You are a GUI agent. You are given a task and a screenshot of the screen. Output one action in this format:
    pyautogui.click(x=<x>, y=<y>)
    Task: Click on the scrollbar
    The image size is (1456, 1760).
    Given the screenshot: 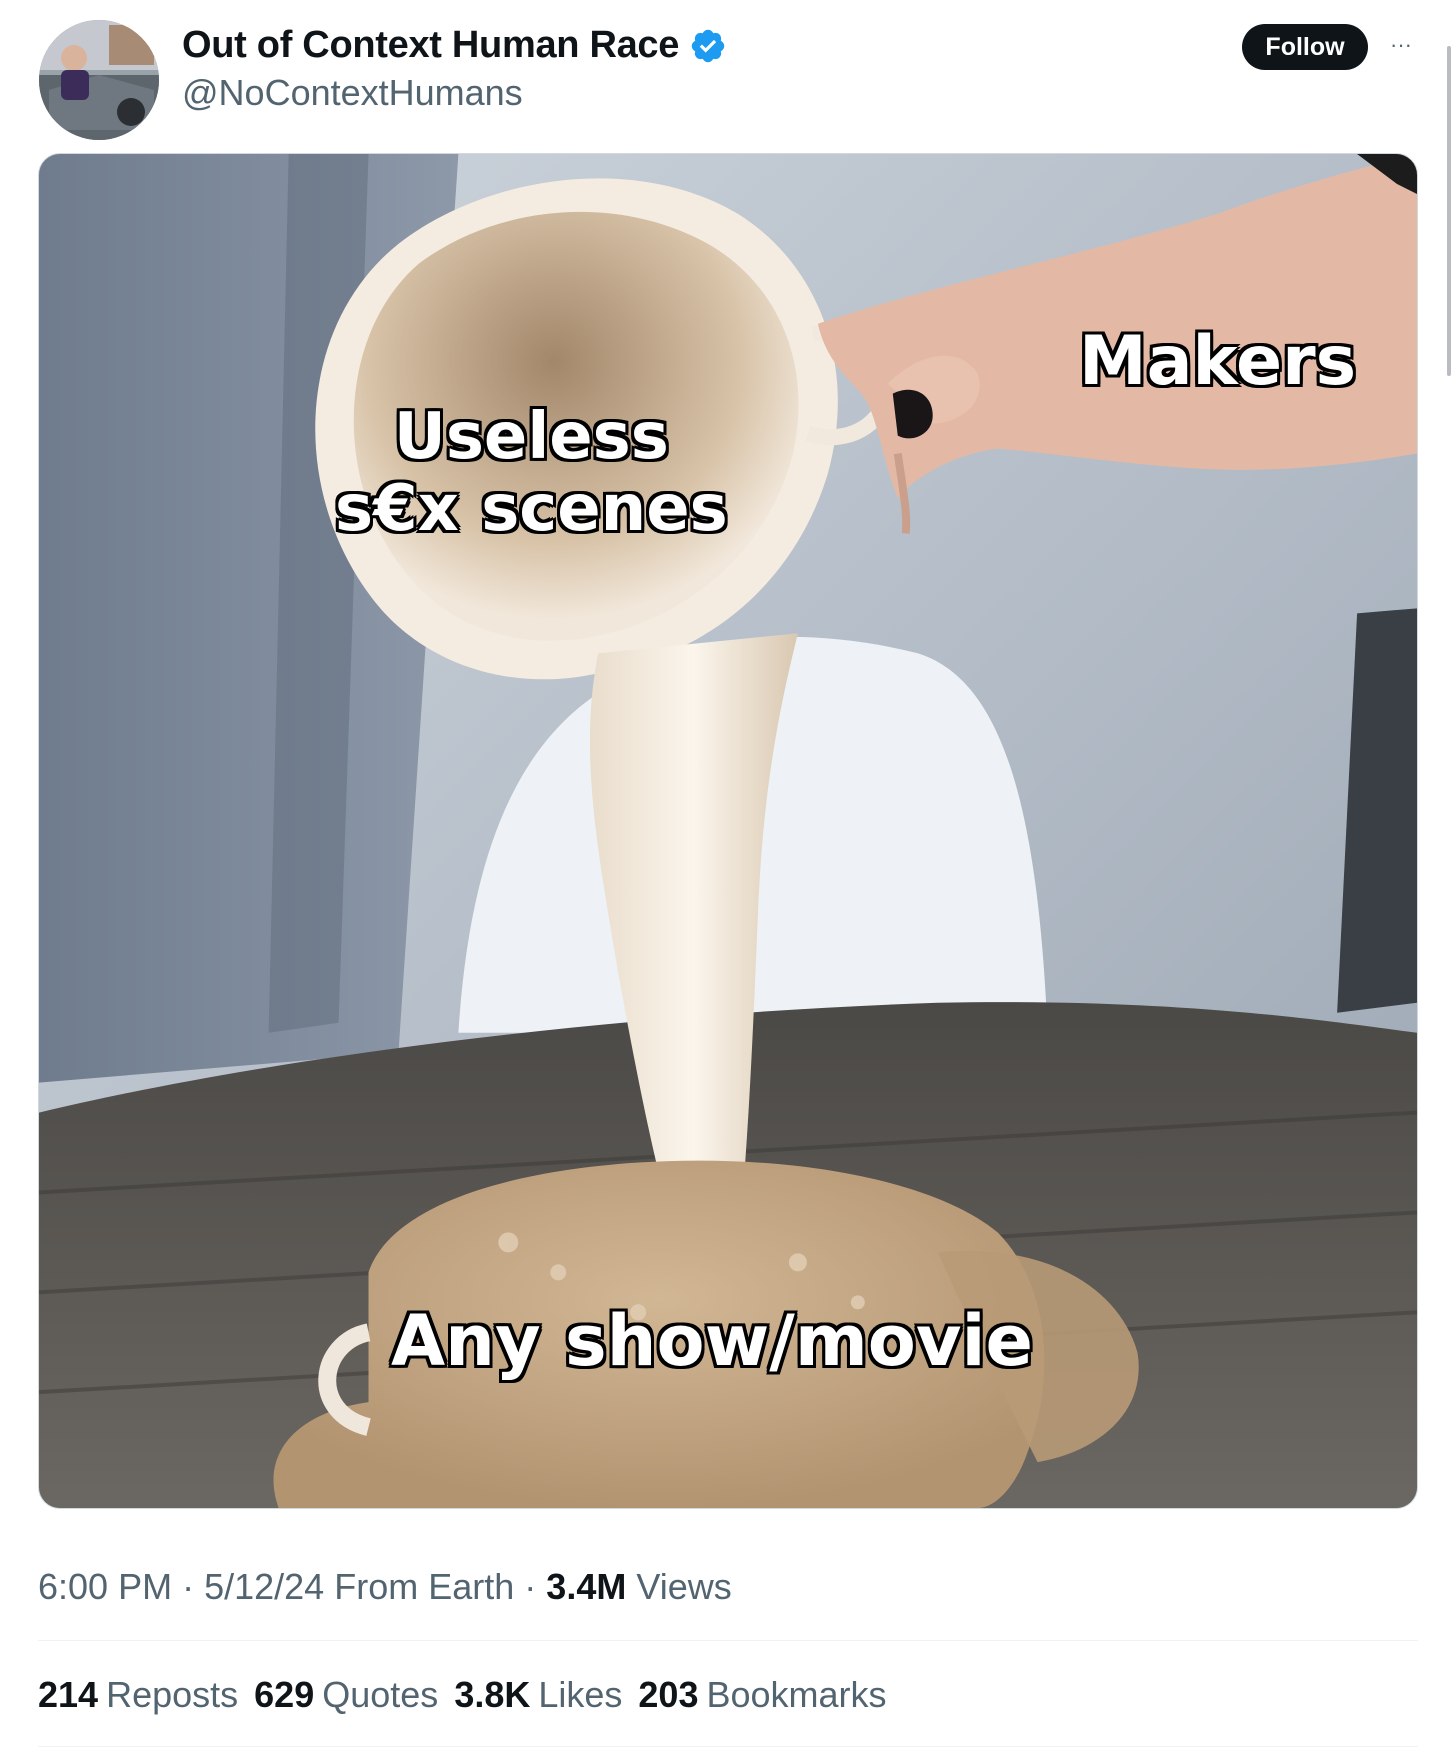 What is the action you would take?
    pyautogui.click(x=1449, y=211)
    